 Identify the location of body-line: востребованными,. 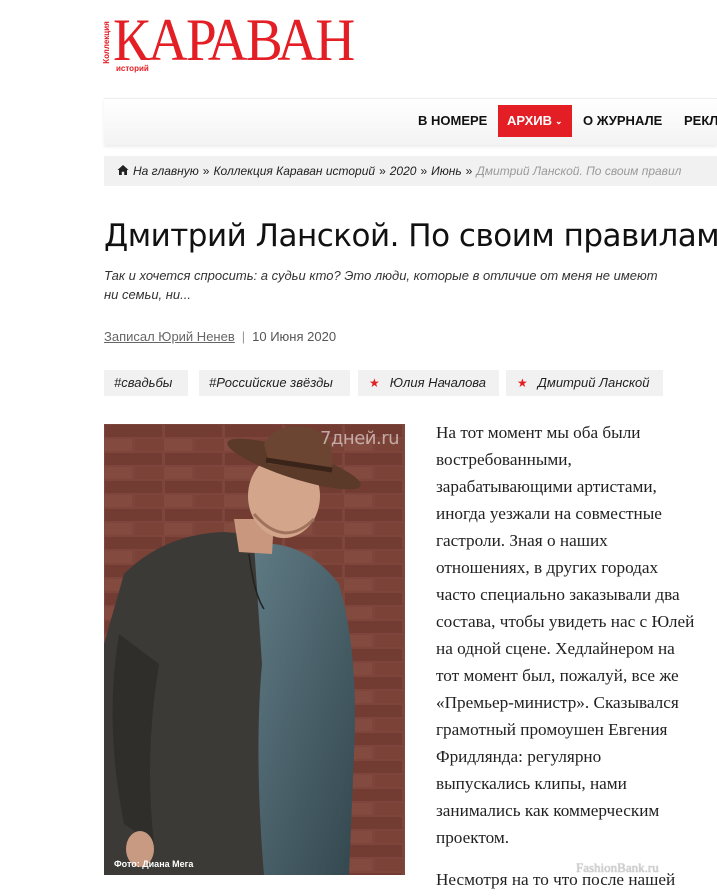
(504, 459).